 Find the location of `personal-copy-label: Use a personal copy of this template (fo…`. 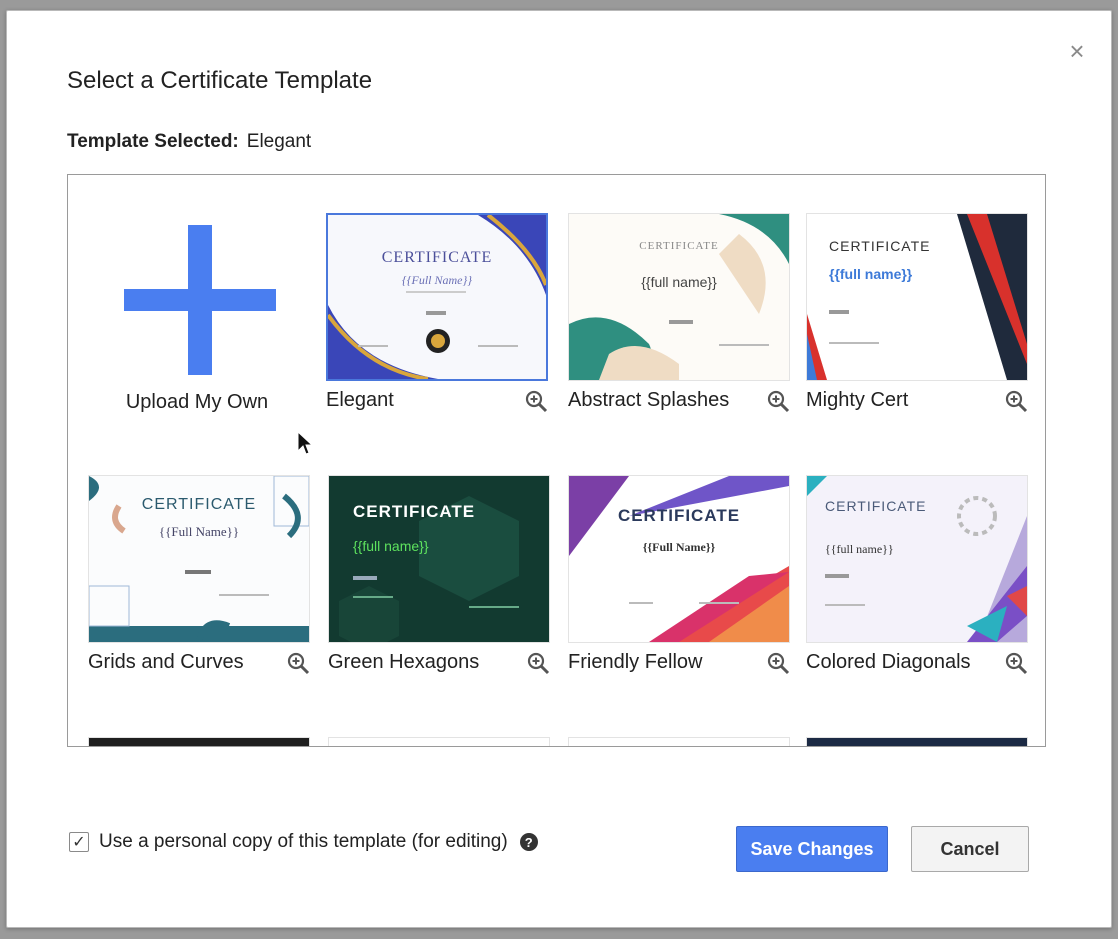

personal-copy-label: Use a personal copy of this template (fo… is located at coordinates (303, 841).